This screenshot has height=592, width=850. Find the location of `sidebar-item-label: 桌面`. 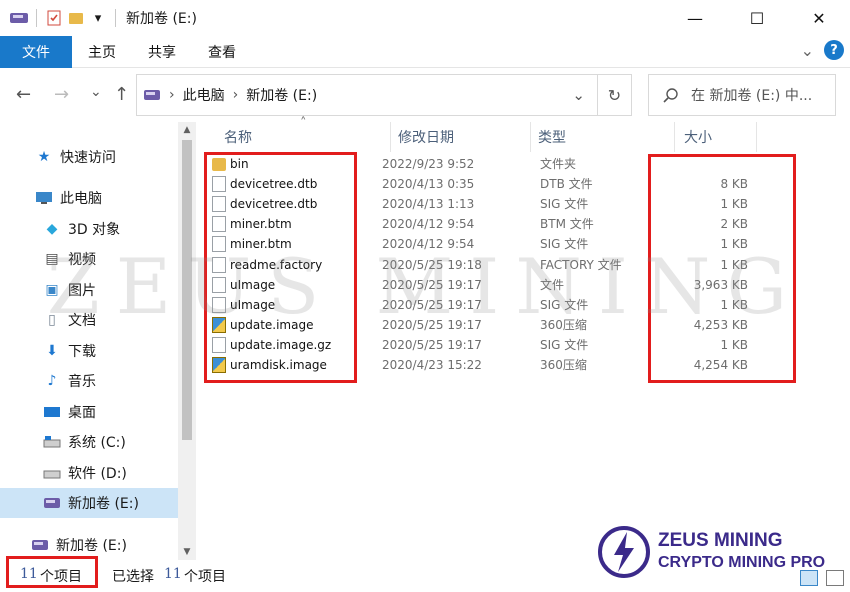

sidebar-item-label: 桌面 is located at coordinates (82, 413).